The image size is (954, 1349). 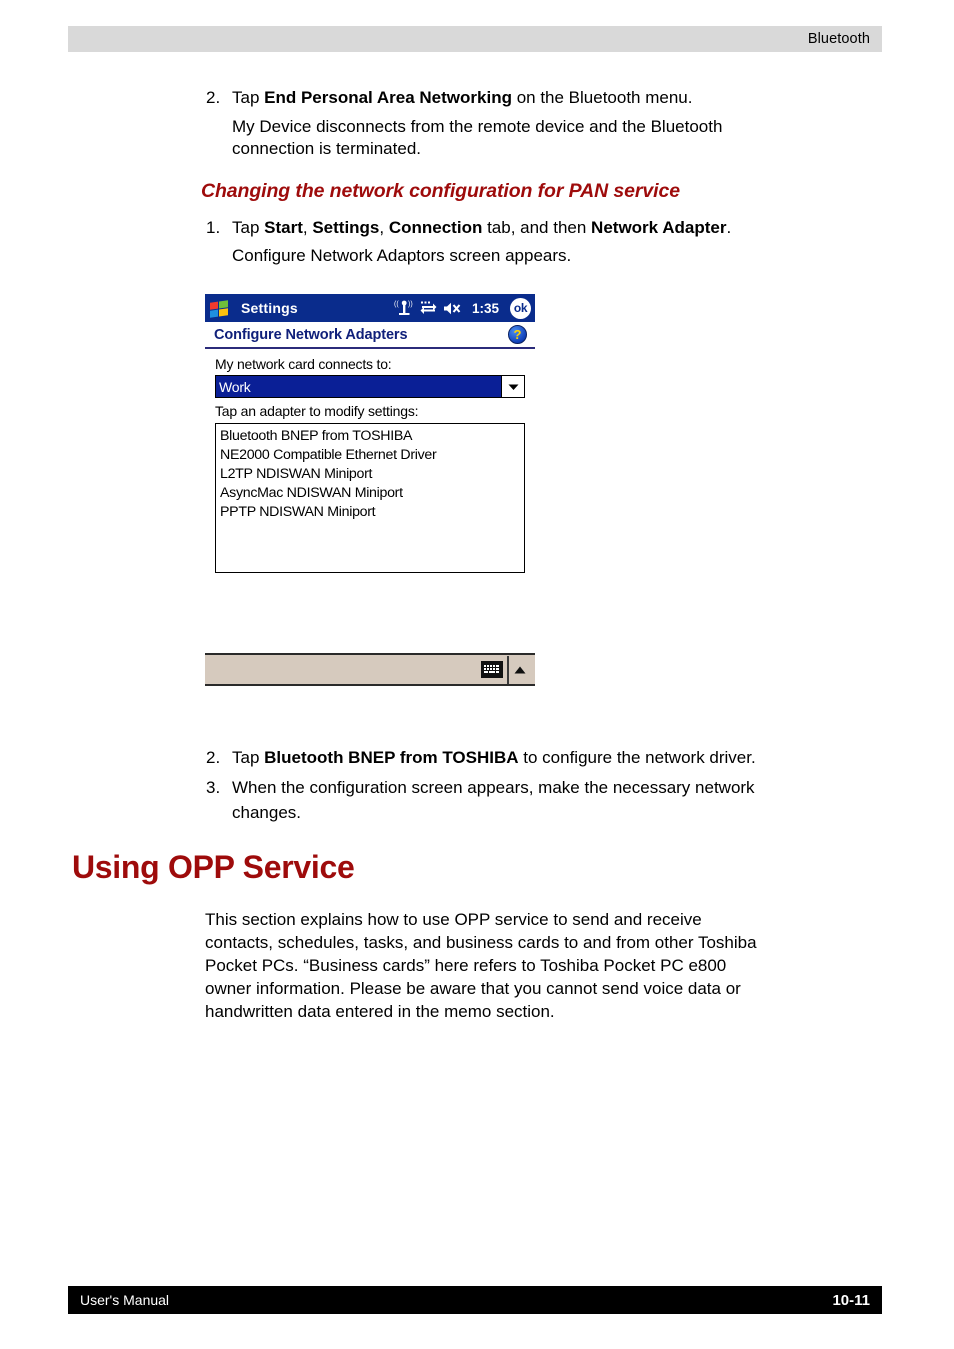 I want to click on bold-fragment: Bluetooth BNEP from TOSHIBA, so click(x=391, y=757).